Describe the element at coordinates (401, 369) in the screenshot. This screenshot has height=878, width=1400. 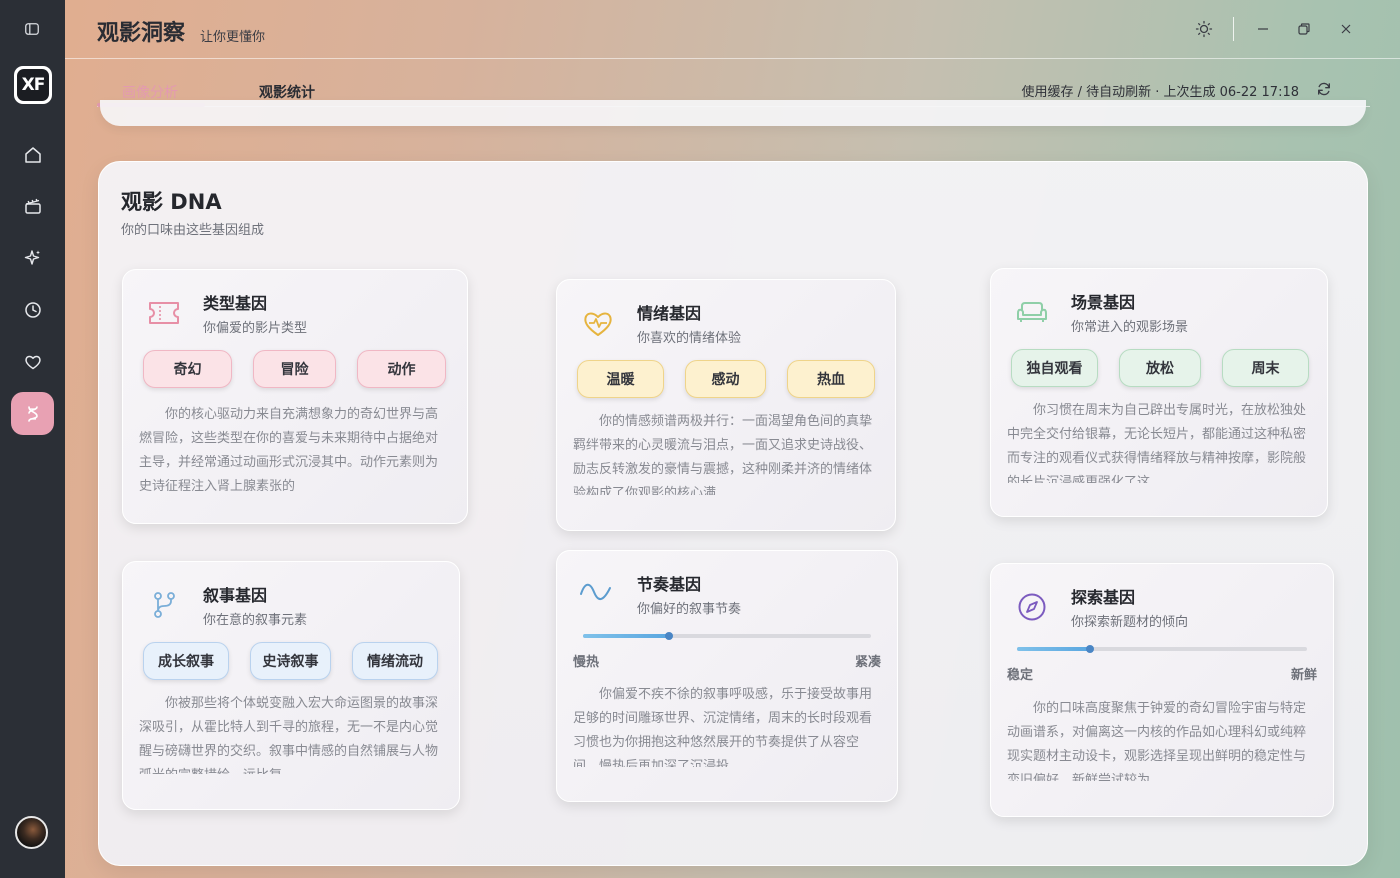
I see `tag-chip: 动作` at that location.